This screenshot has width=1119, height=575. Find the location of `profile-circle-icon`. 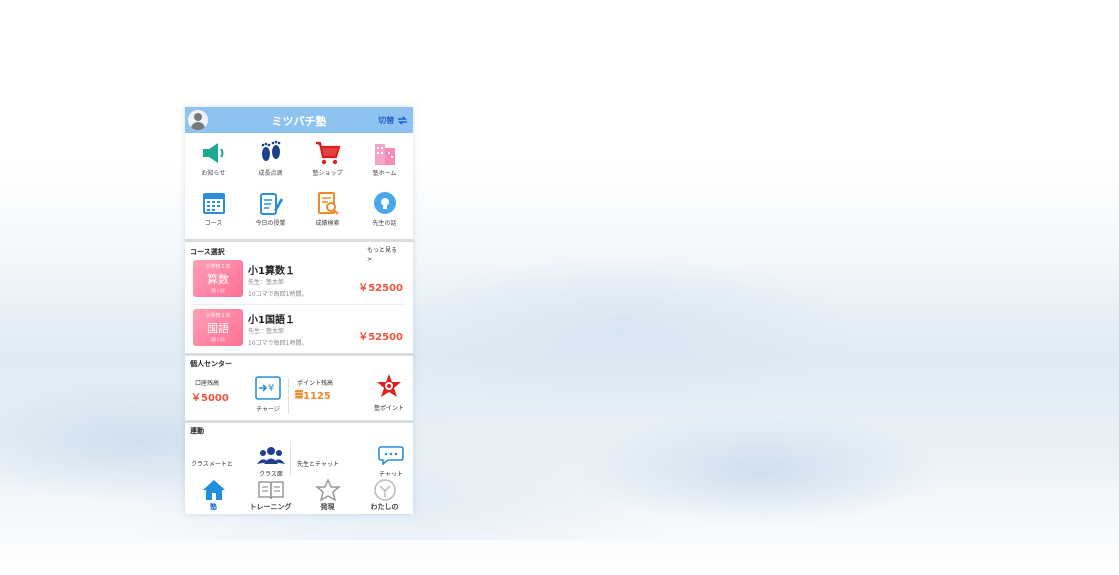

profile-circle-icon is located at coordinates (384, 490).